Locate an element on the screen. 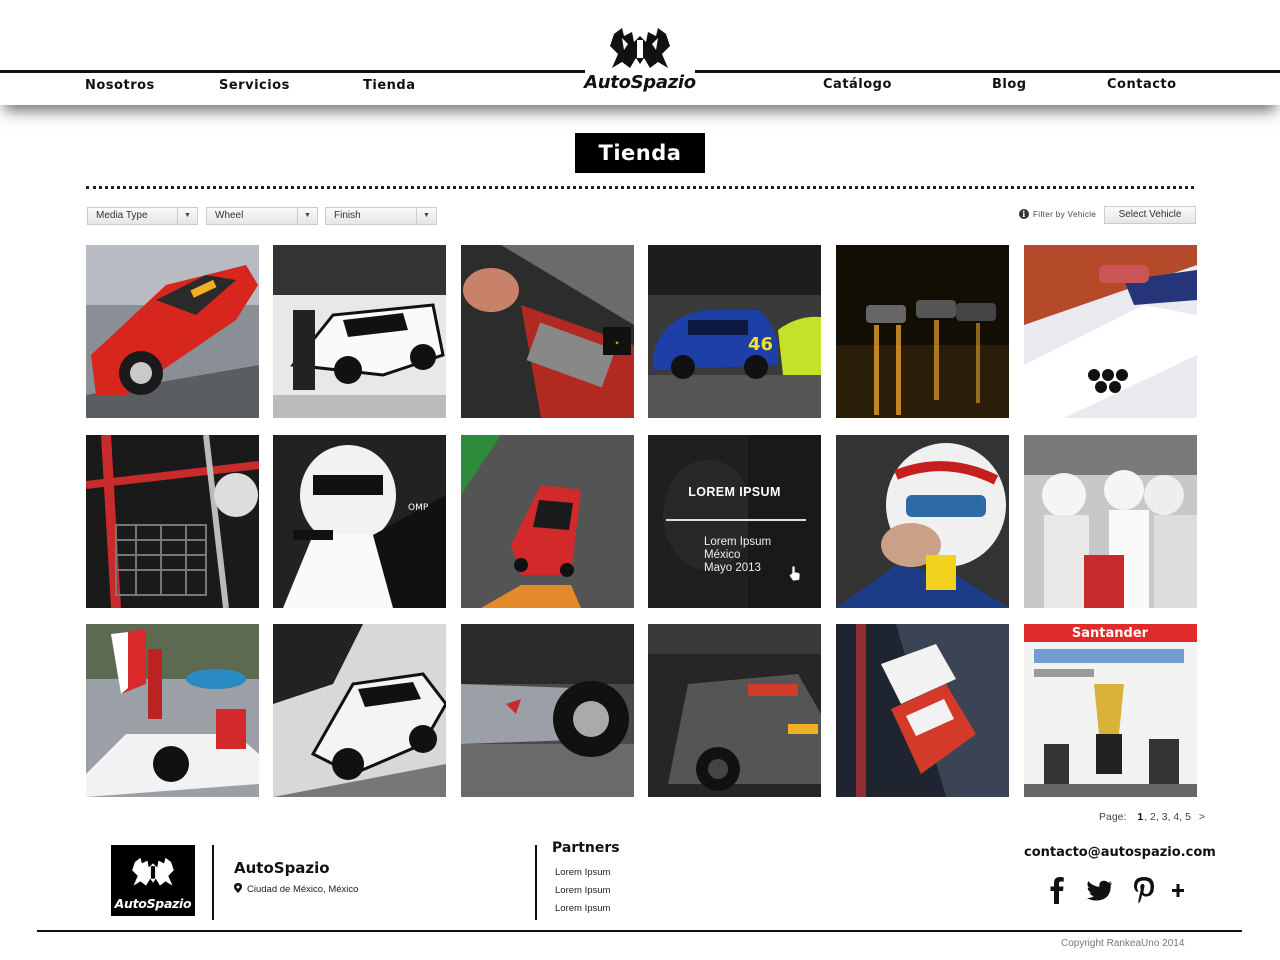 The width and height of the screenshot is (1280, 960). grid-girl-formula-photo is located at coordinates (172, 710).